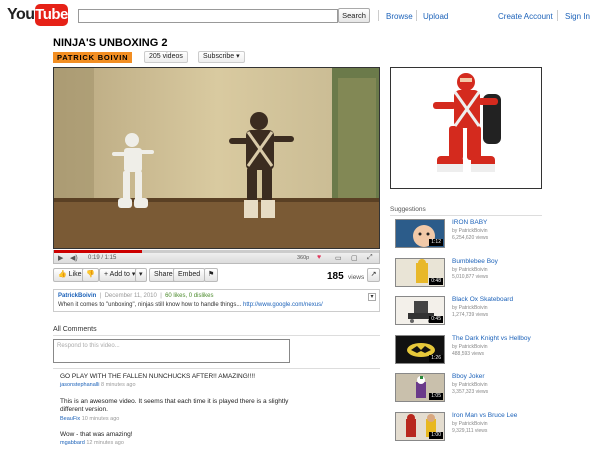  I want to click on dislike-button: 👎, so click(90, 275).